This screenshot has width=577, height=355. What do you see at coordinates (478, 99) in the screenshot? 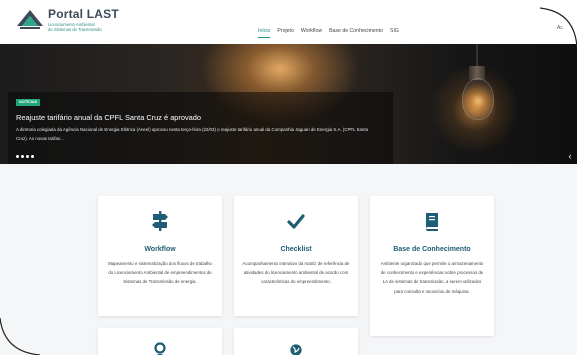
I see `lightbulb-icon` at bounding box center [478, 99].